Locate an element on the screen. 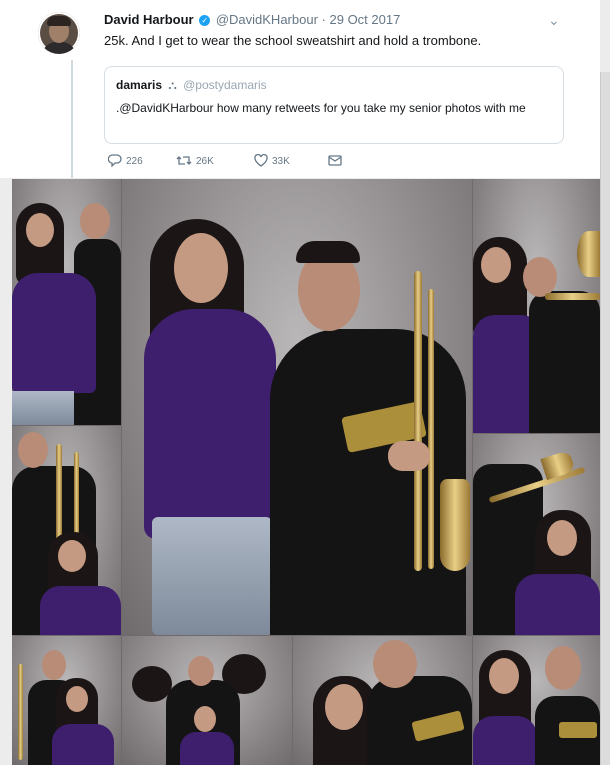 This screenshot has width=610, height=765. quoted-author-handle: @postydamaris is located at coordinates (225, 85).